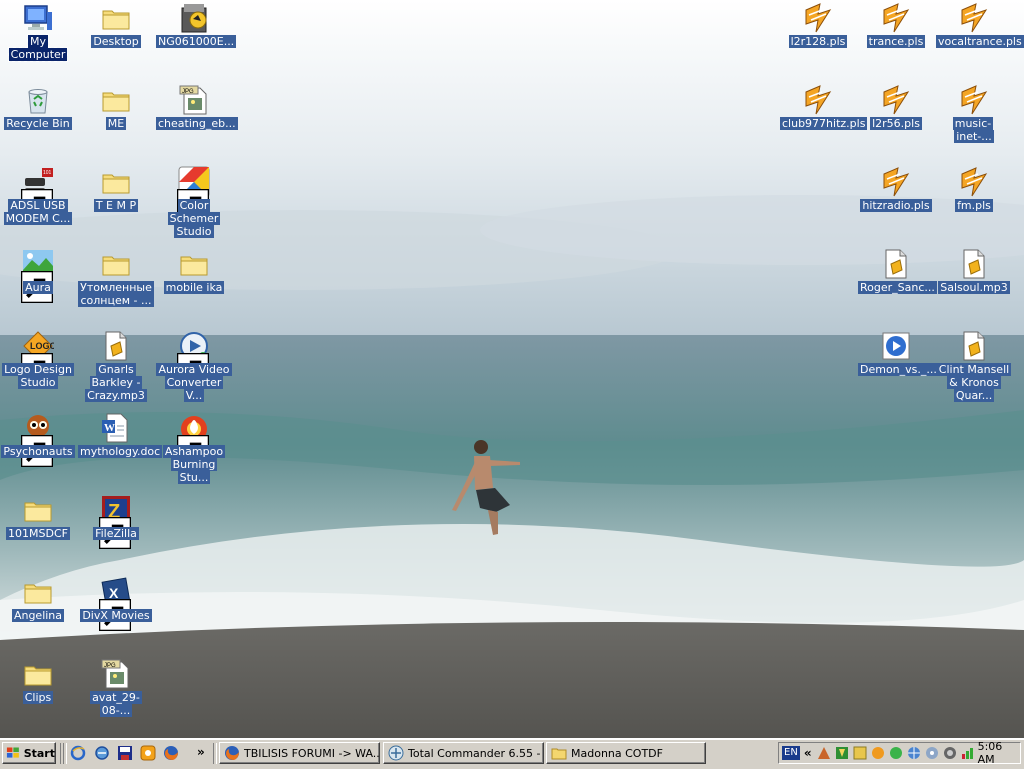 The image size is (1024, 769). I want to click on desktop-icon: Z FileZilla, so click(116, 529).